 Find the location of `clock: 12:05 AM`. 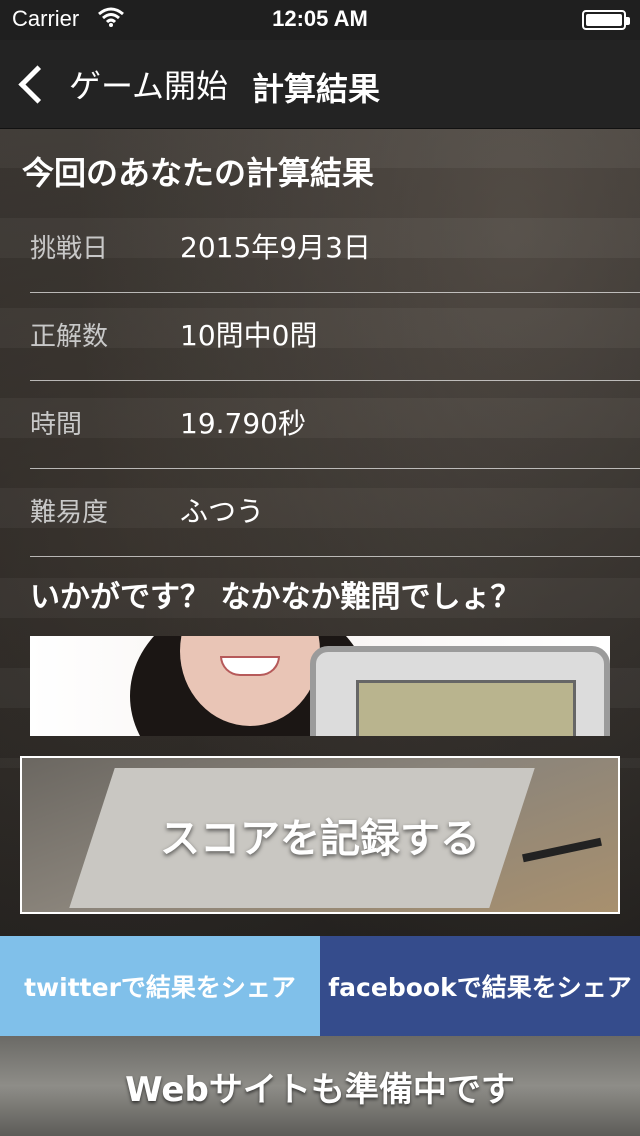

clock: 12:05 AM is located at coordinates (320, 18).